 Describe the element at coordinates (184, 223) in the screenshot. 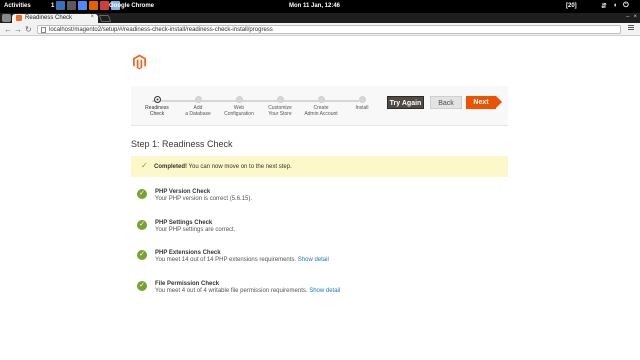

I see `check-title: PHP Settings Check` at that location.